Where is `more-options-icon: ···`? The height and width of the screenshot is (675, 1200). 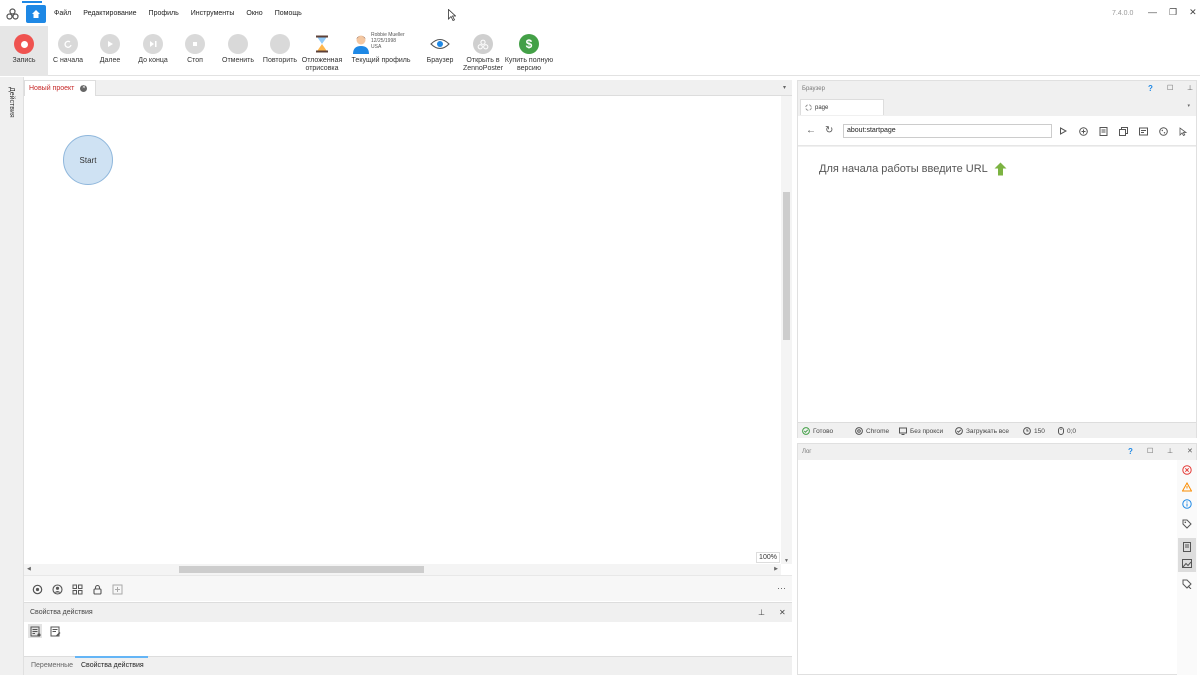 more-options-icon: ··· is located at coordinates (781, 588).